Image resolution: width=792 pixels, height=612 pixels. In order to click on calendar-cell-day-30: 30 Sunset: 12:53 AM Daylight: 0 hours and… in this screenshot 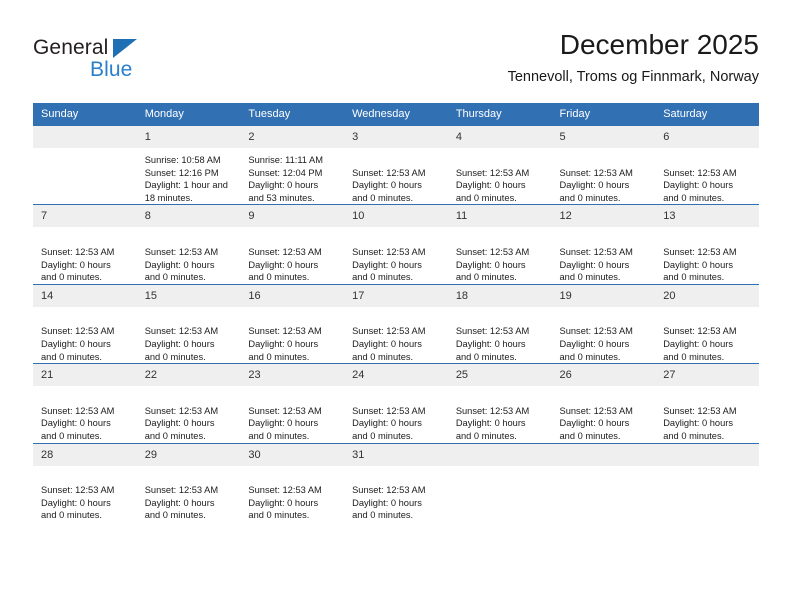, I will do `click(292, 482)`.